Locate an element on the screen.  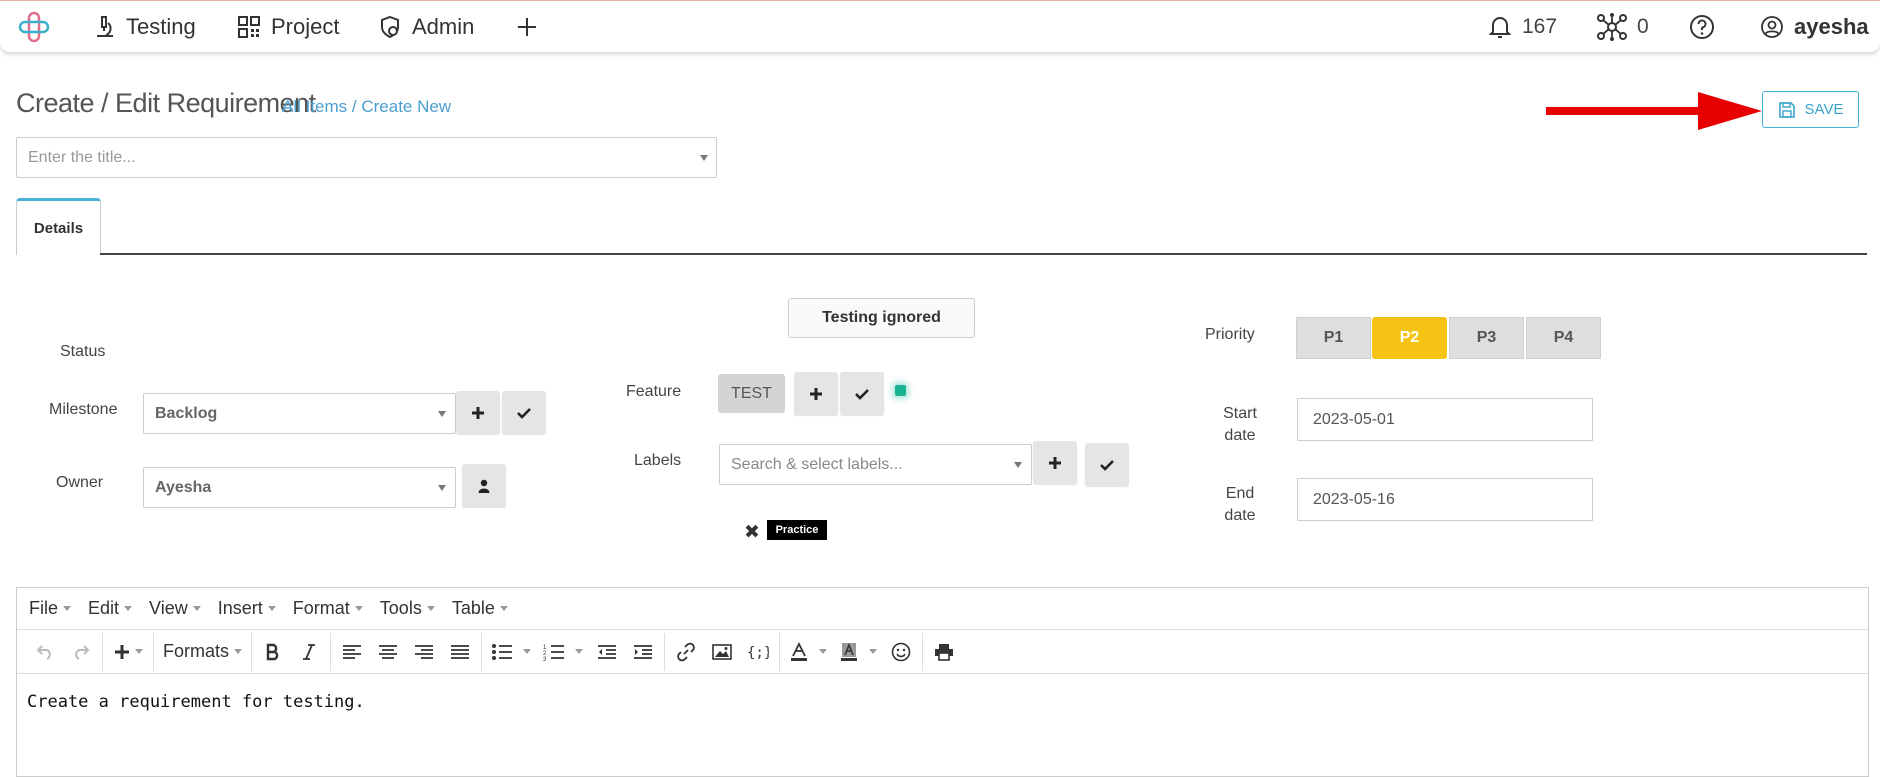
user-icon is located at coordinates (484, 486).